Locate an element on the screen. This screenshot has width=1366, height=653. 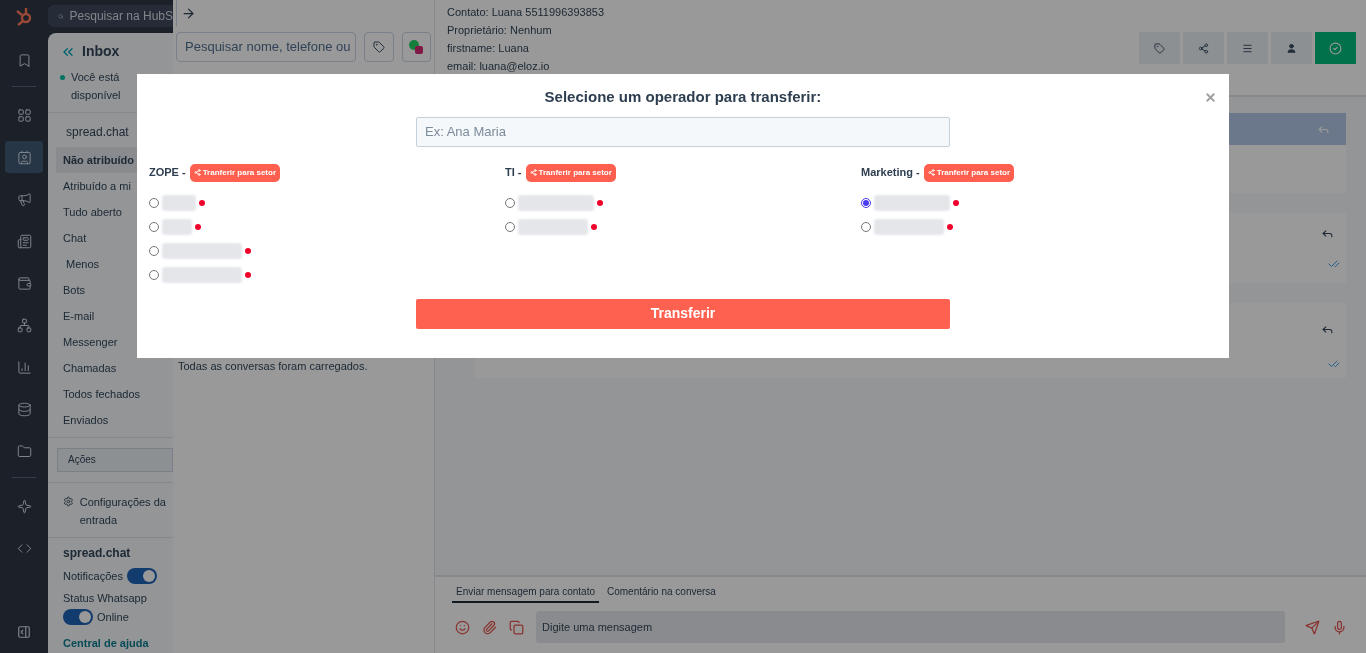
composer-tab: Comentário na conversa is located at coordinates (661, 593).